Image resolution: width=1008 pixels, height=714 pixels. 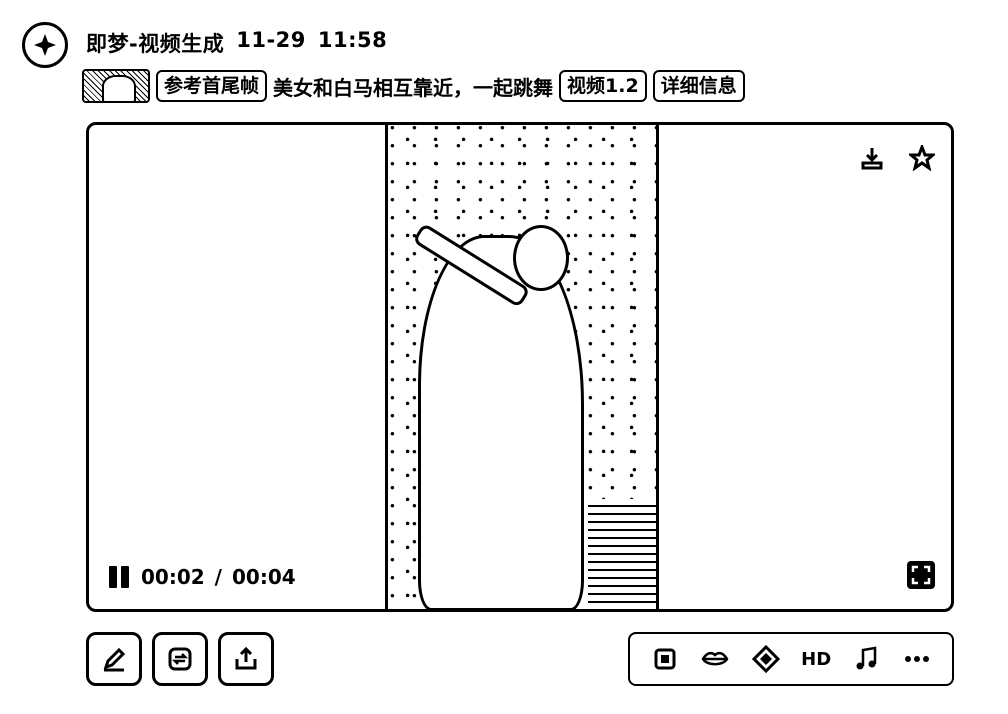 I want to click on duration: 00:04, so click(x=263, y=577).